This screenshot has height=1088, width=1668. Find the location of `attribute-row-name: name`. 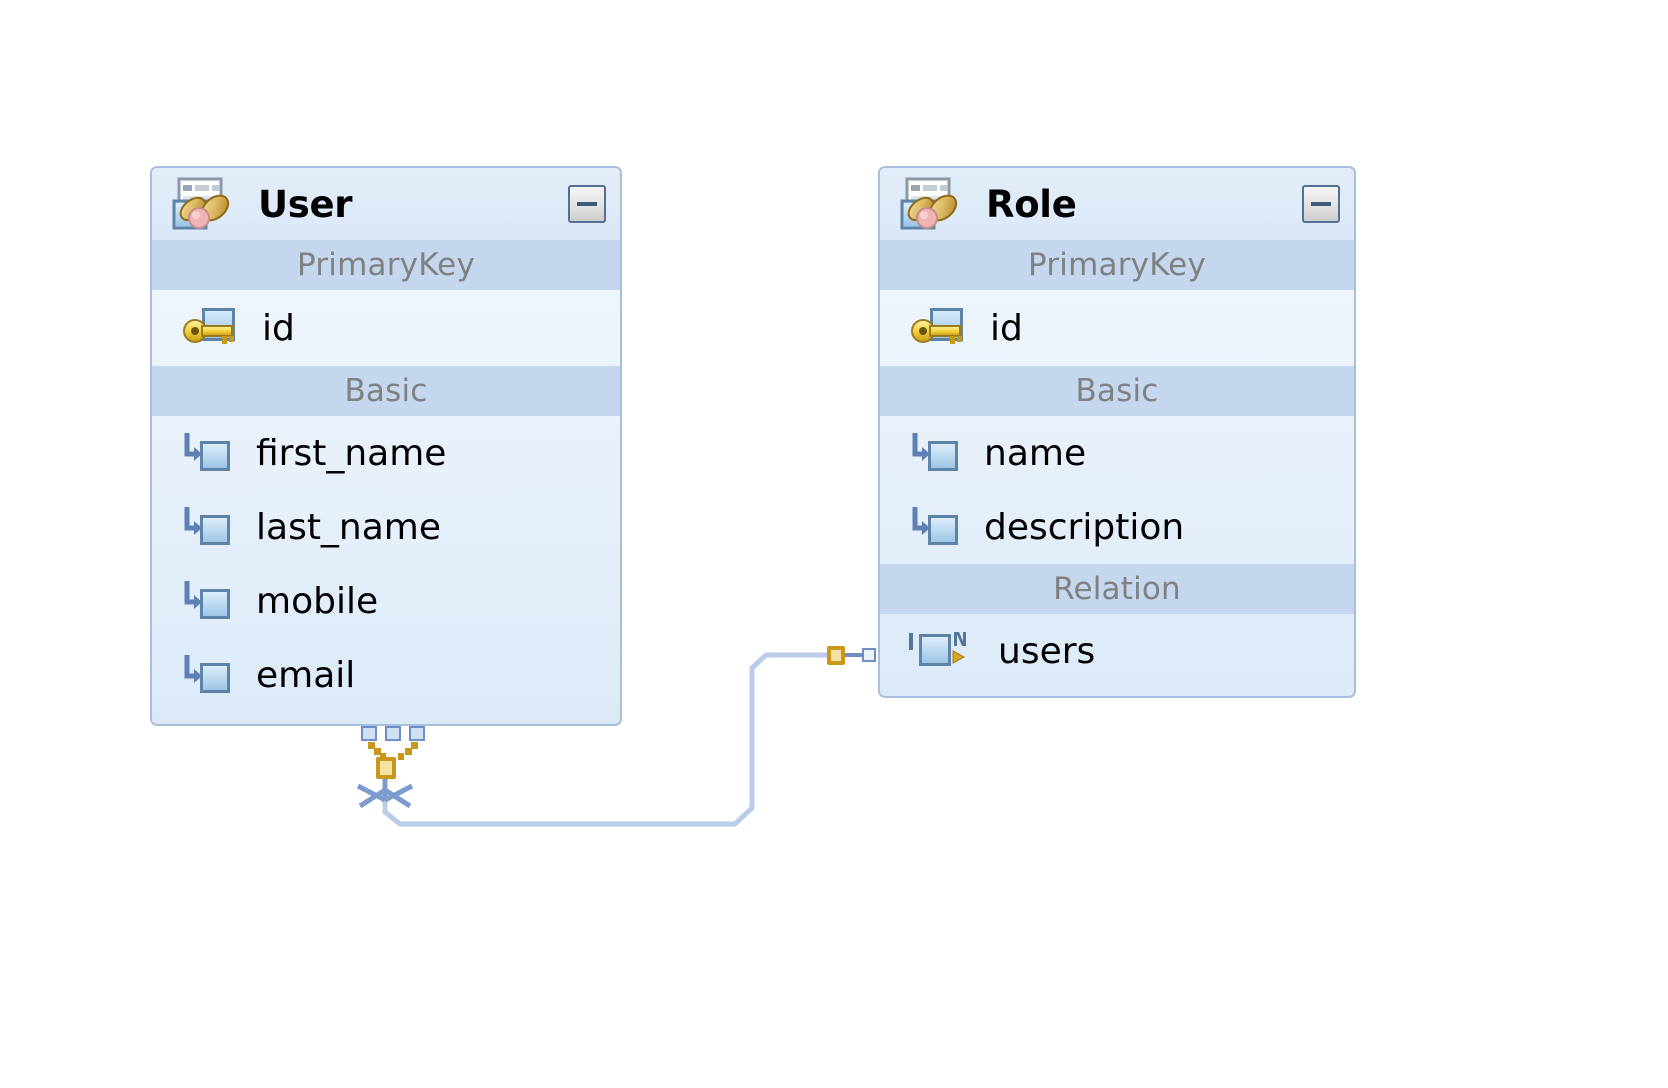

attribute-row-name: name is located at coordinates (1117, 453).